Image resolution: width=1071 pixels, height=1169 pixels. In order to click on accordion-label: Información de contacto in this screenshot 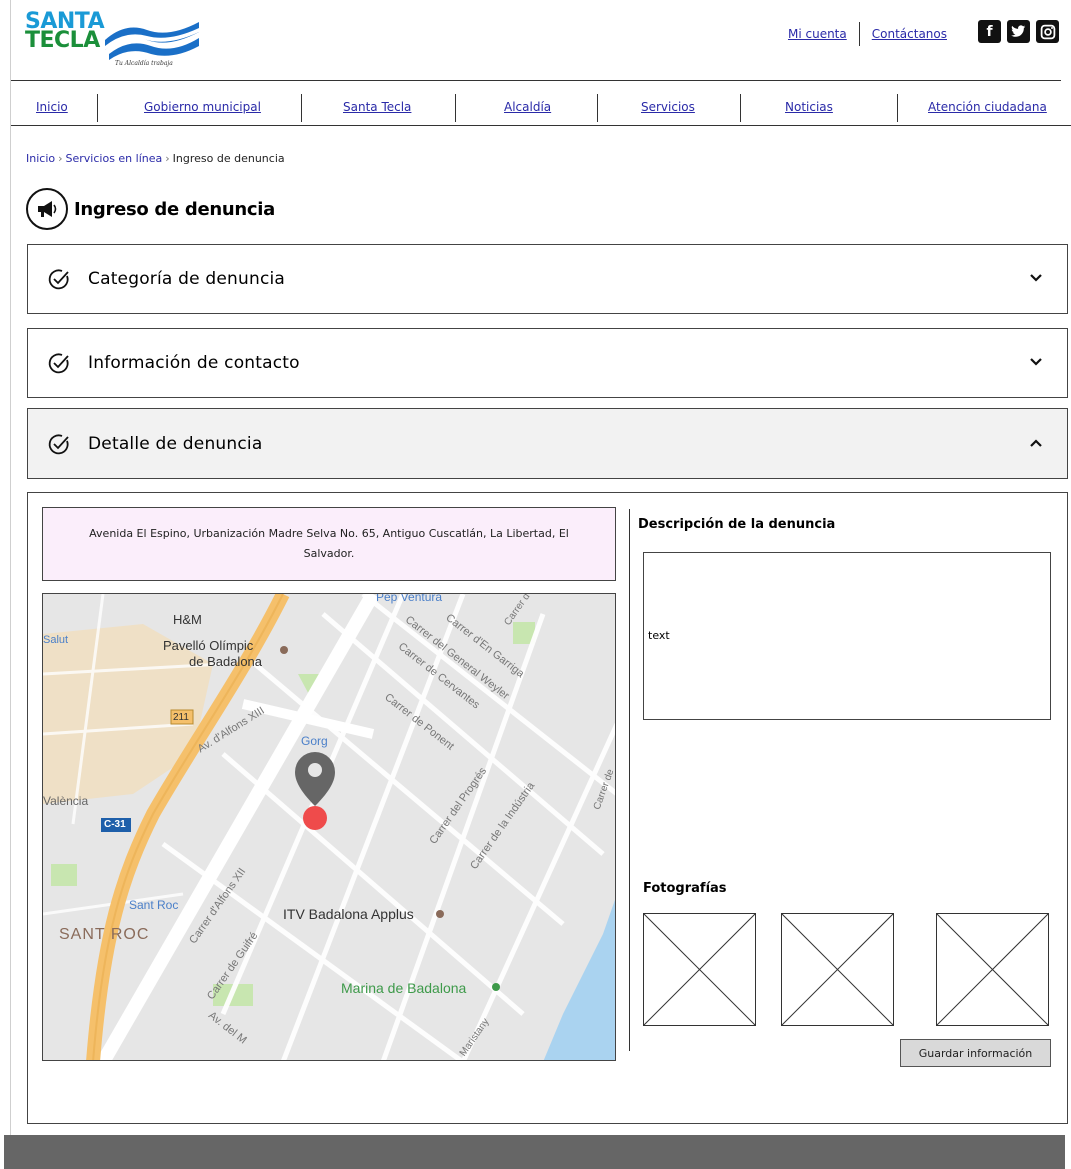, I will do `click(194, 363)`.